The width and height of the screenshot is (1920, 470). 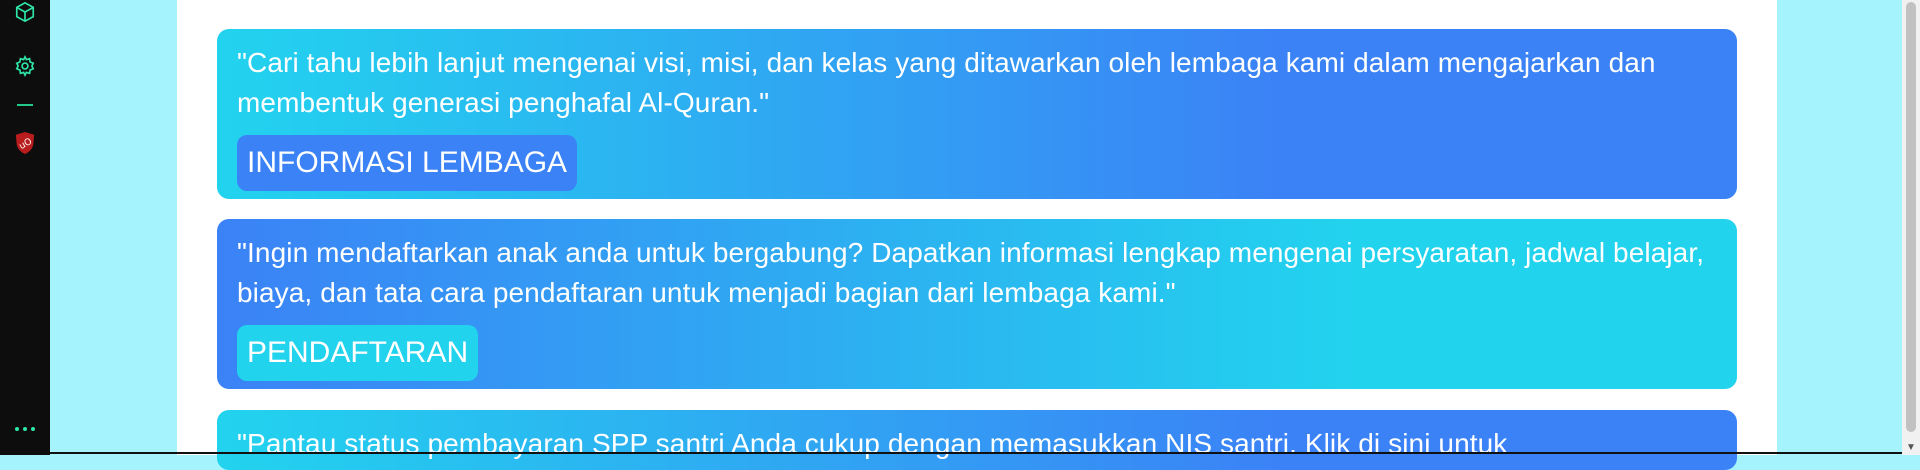 I want to click on pendaftaran-button: PENDAFTARAN, so click(x=358, y=353).